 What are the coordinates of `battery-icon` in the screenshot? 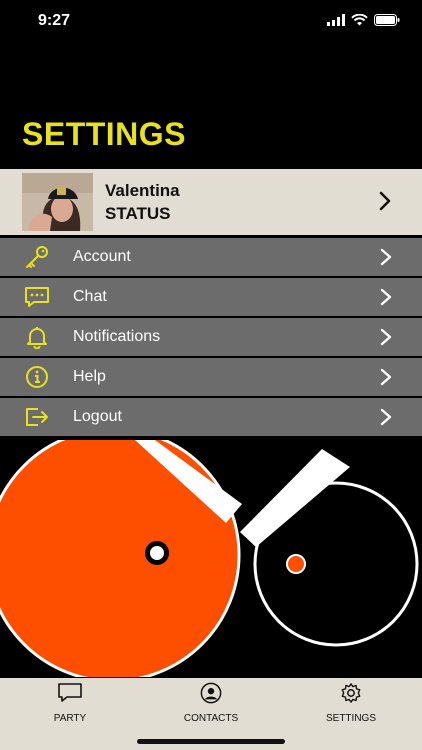 It's located at (387, 20).